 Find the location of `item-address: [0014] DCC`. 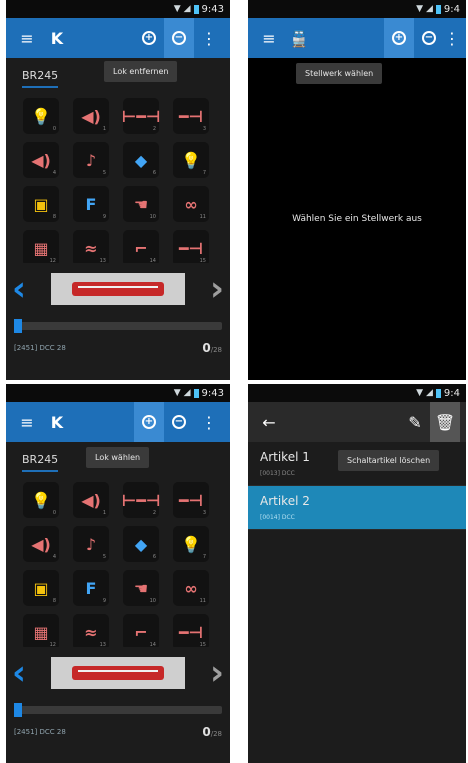

item-address: [0014] DCC is located at coordinates (277, 517).